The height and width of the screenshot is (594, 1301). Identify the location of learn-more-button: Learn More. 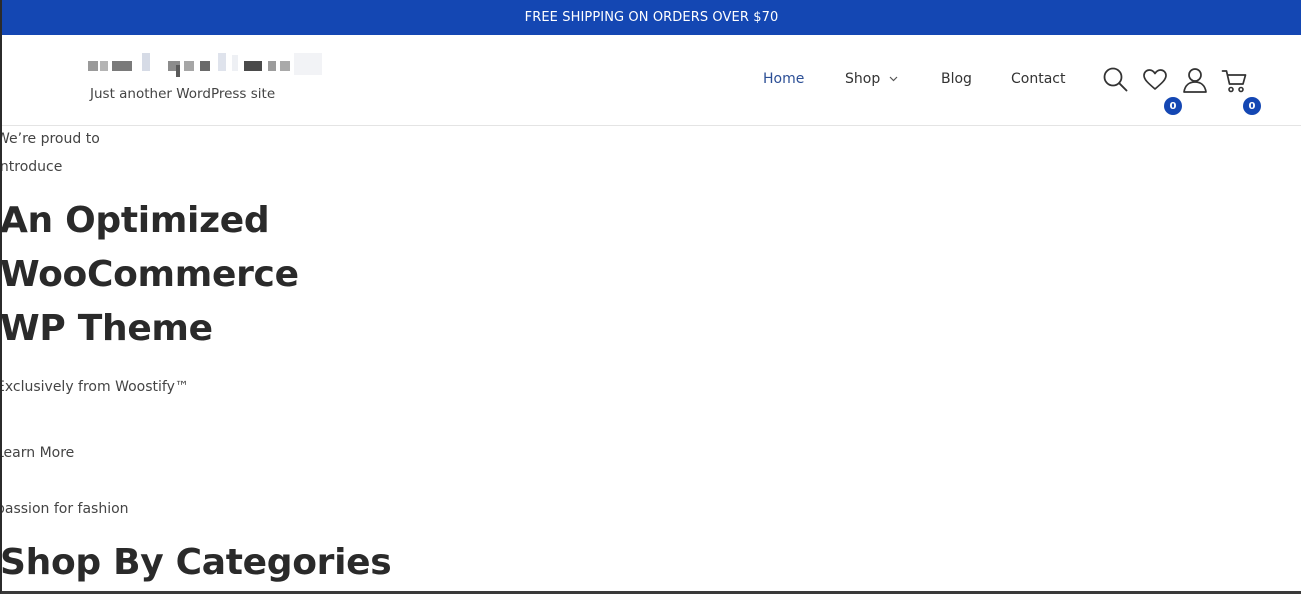
(38, 453).